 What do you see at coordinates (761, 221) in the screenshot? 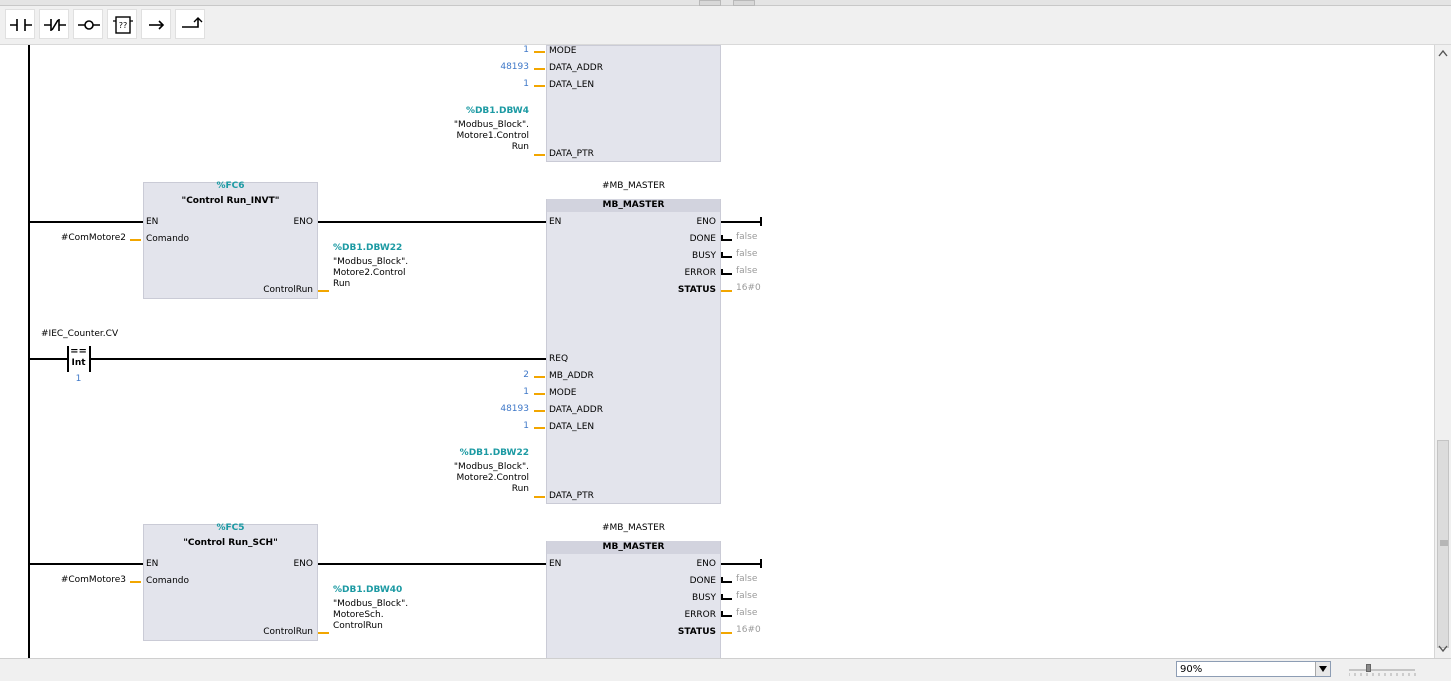
I see `rung-end` at bounding box center [761, 221].